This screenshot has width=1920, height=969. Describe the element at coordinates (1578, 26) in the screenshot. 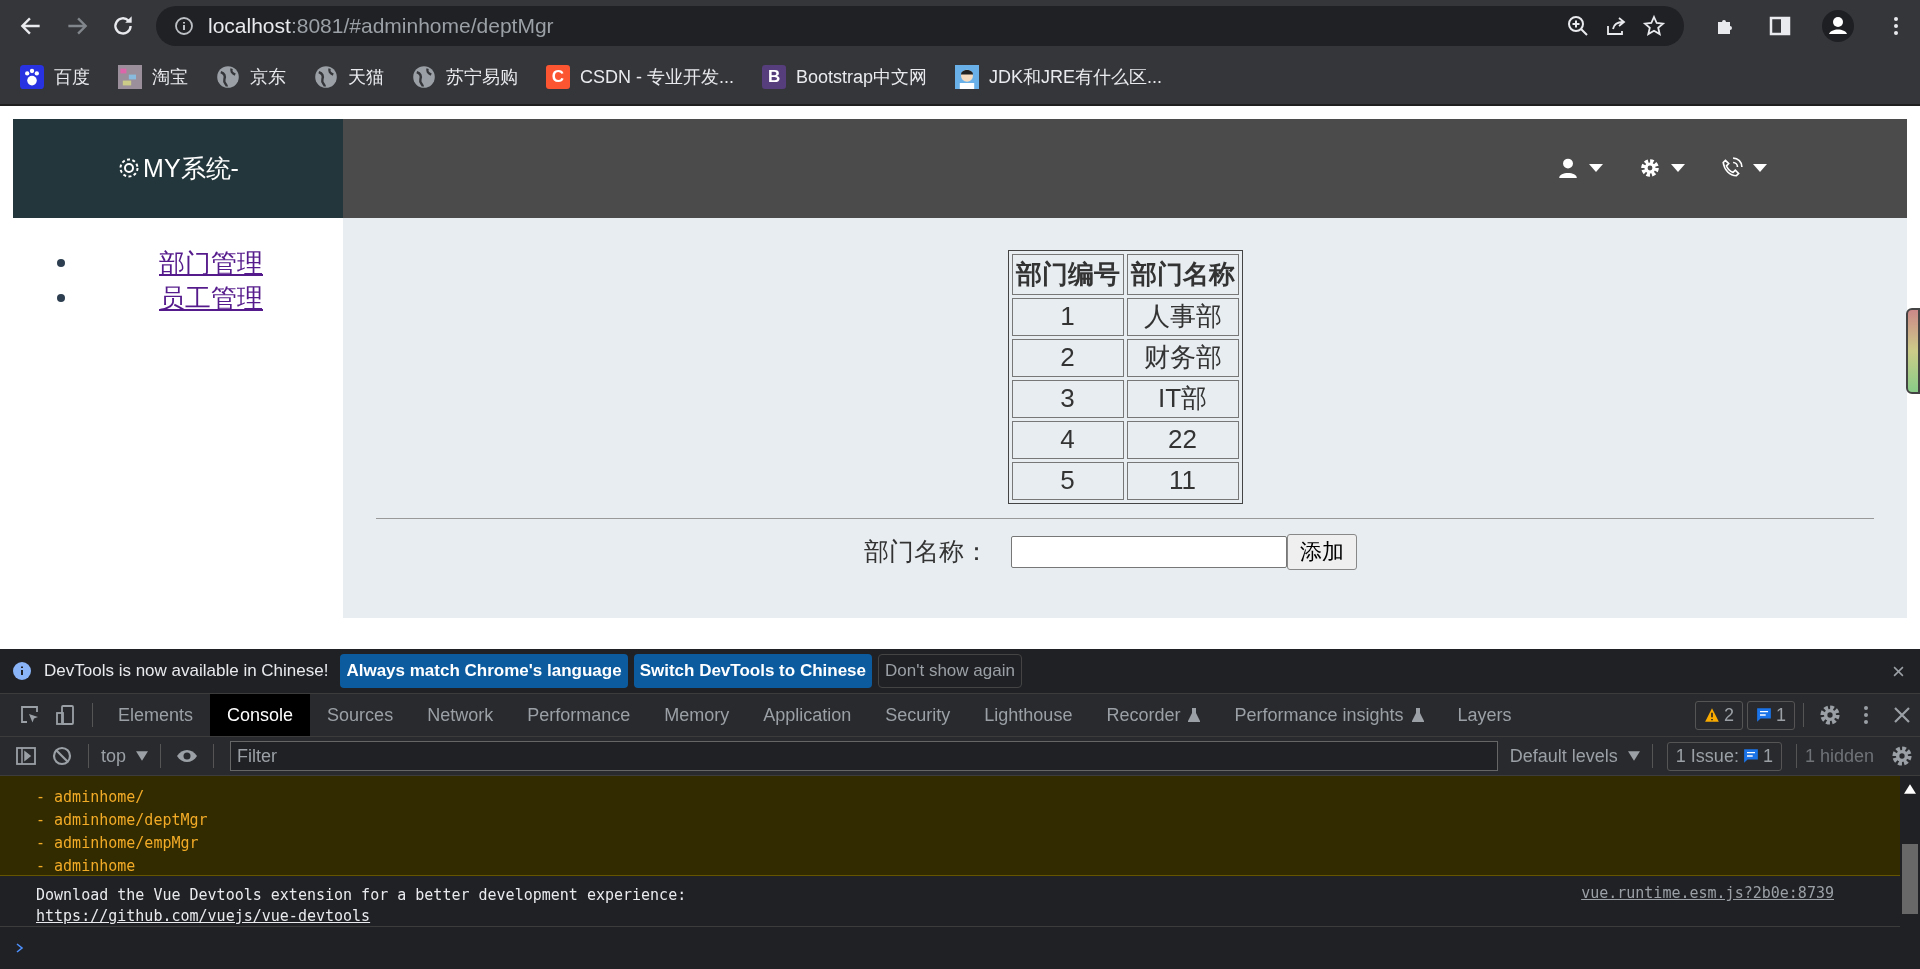

I see `zoom-in-icon` at that location.